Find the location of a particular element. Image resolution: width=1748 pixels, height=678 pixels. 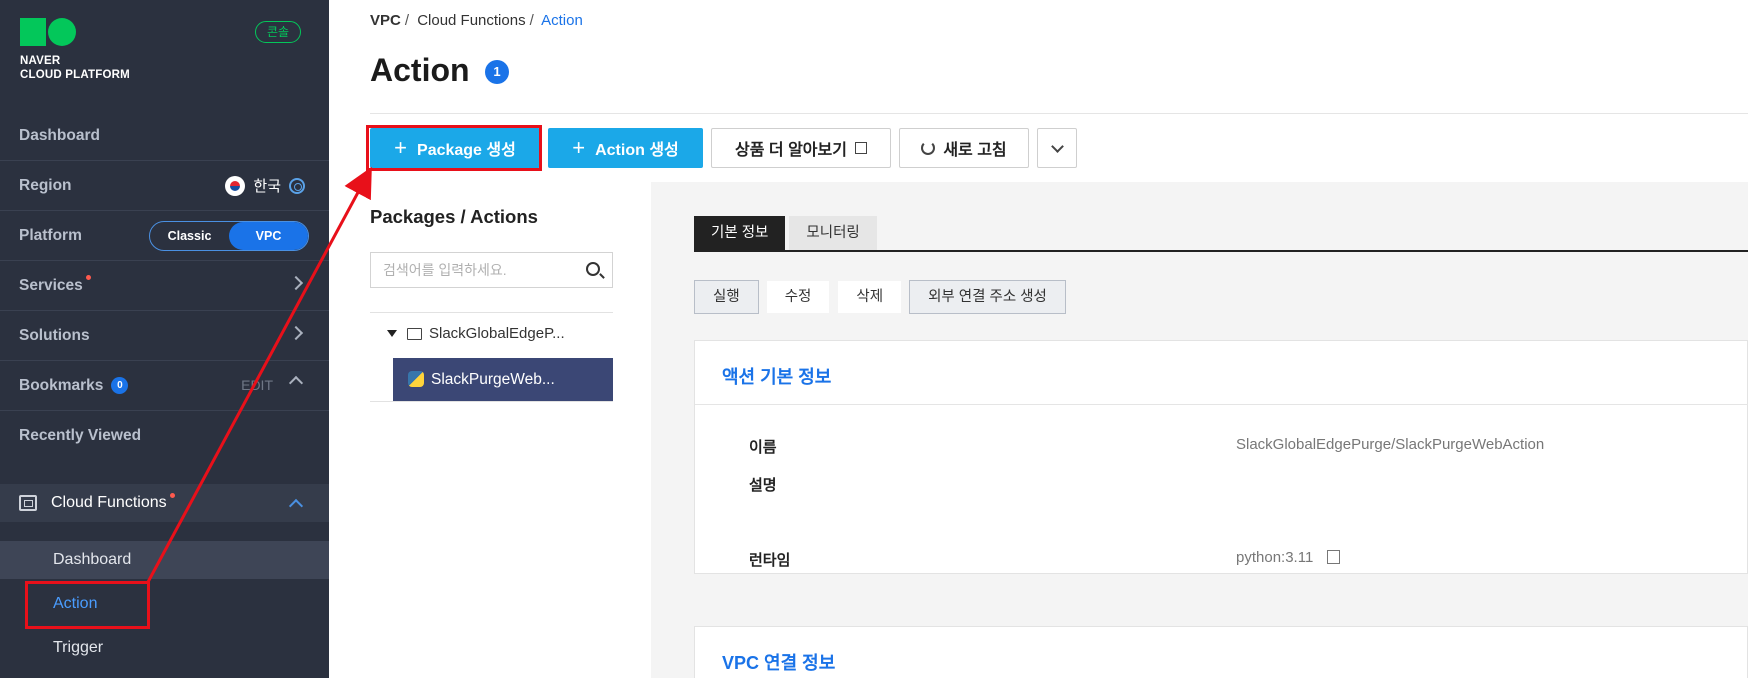

gear-icon is located at coordinates (297, 185).